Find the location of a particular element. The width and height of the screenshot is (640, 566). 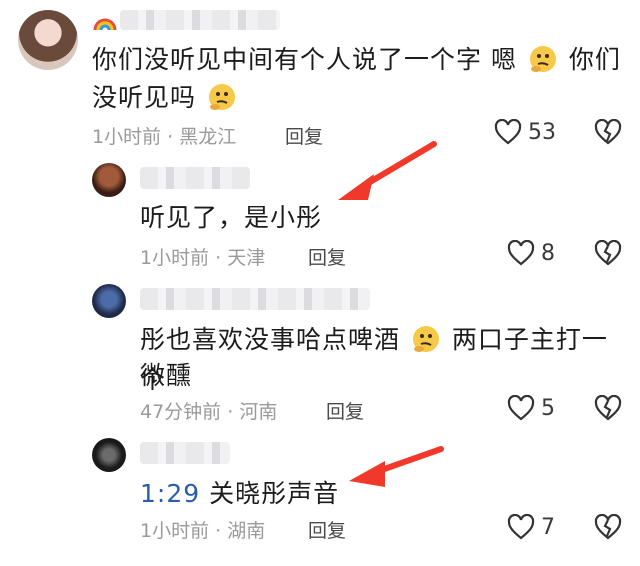

like-count: 8 is located at coordinates (548, 253).